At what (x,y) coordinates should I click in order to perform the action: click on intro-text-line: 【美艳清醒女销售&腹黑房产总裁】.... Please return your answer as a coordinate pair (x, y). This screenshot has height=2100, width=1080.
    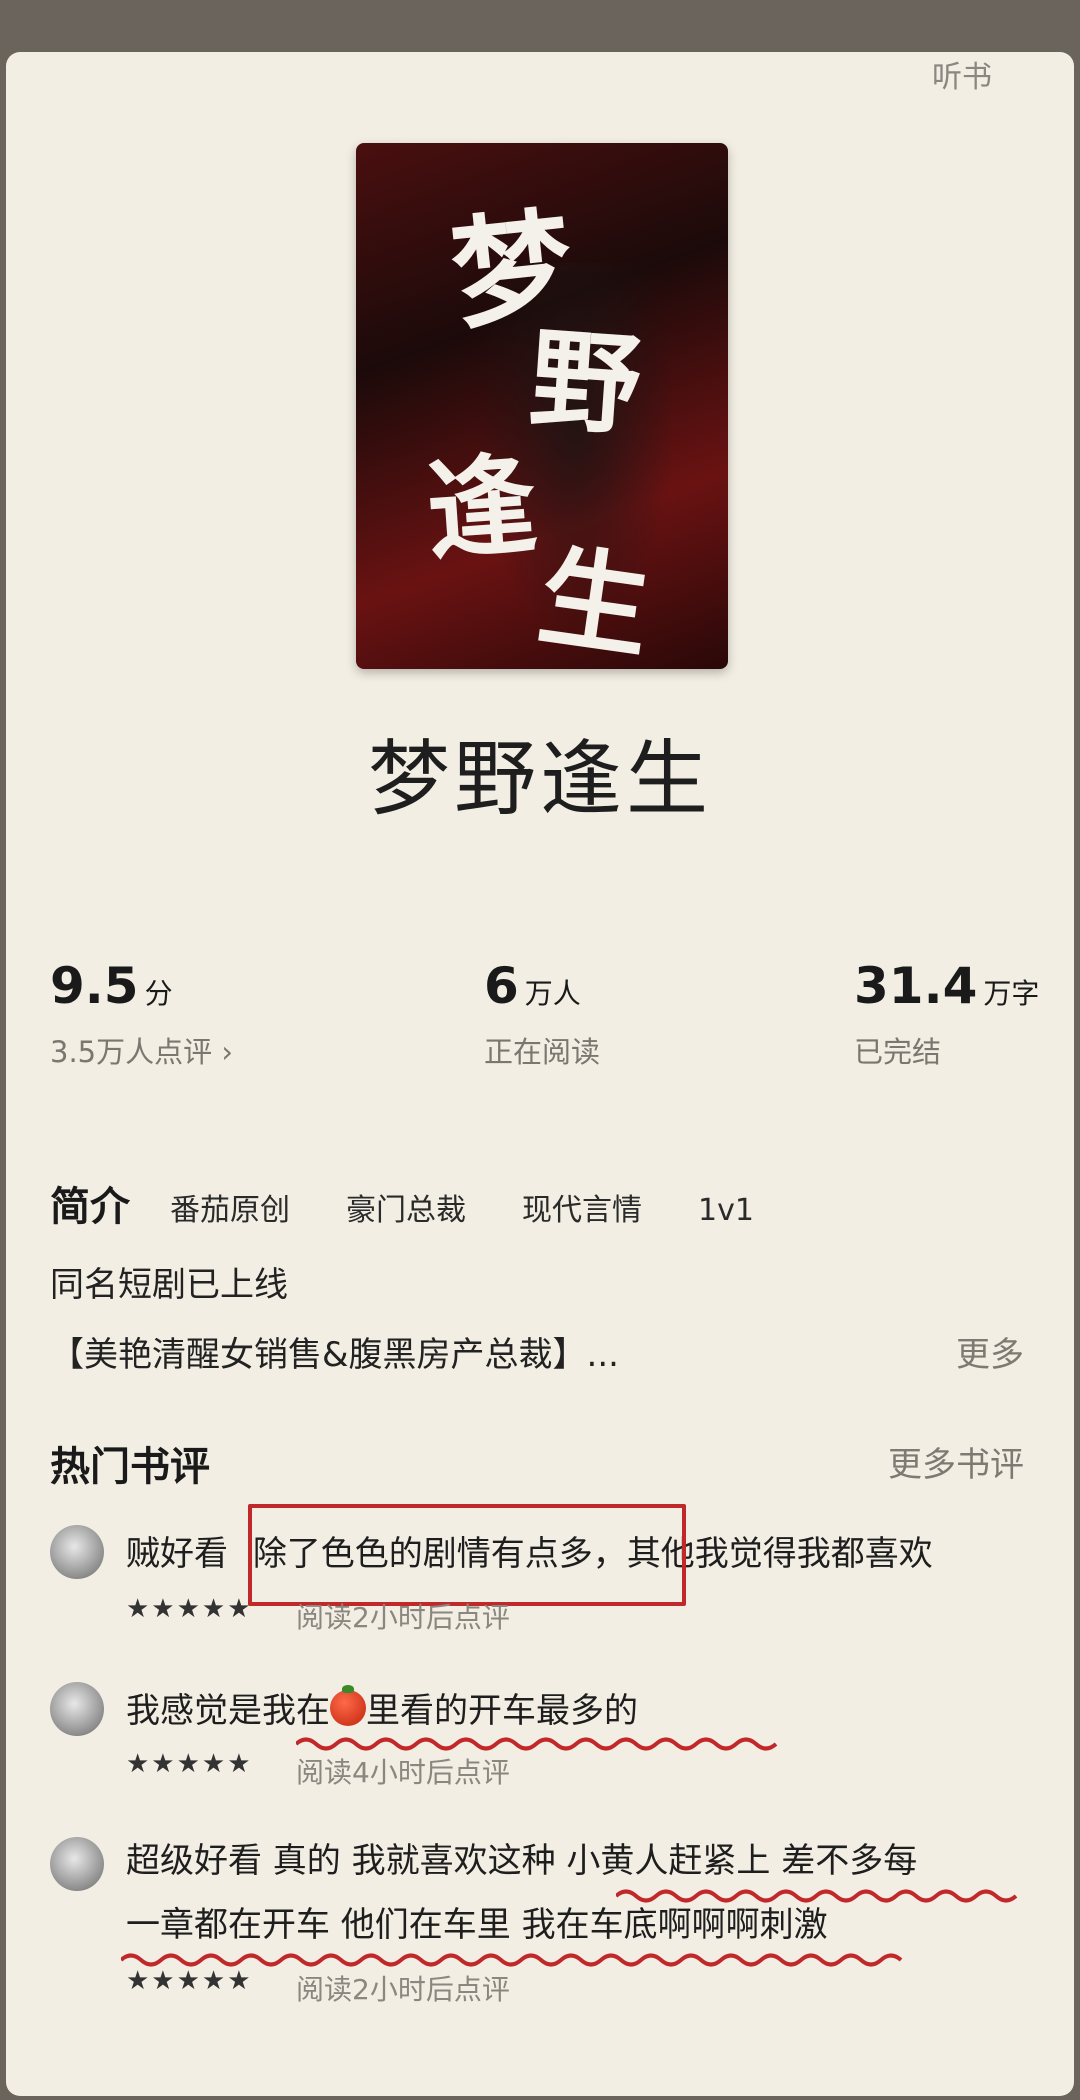
    Looking at the image, I should click on (334, 1355).